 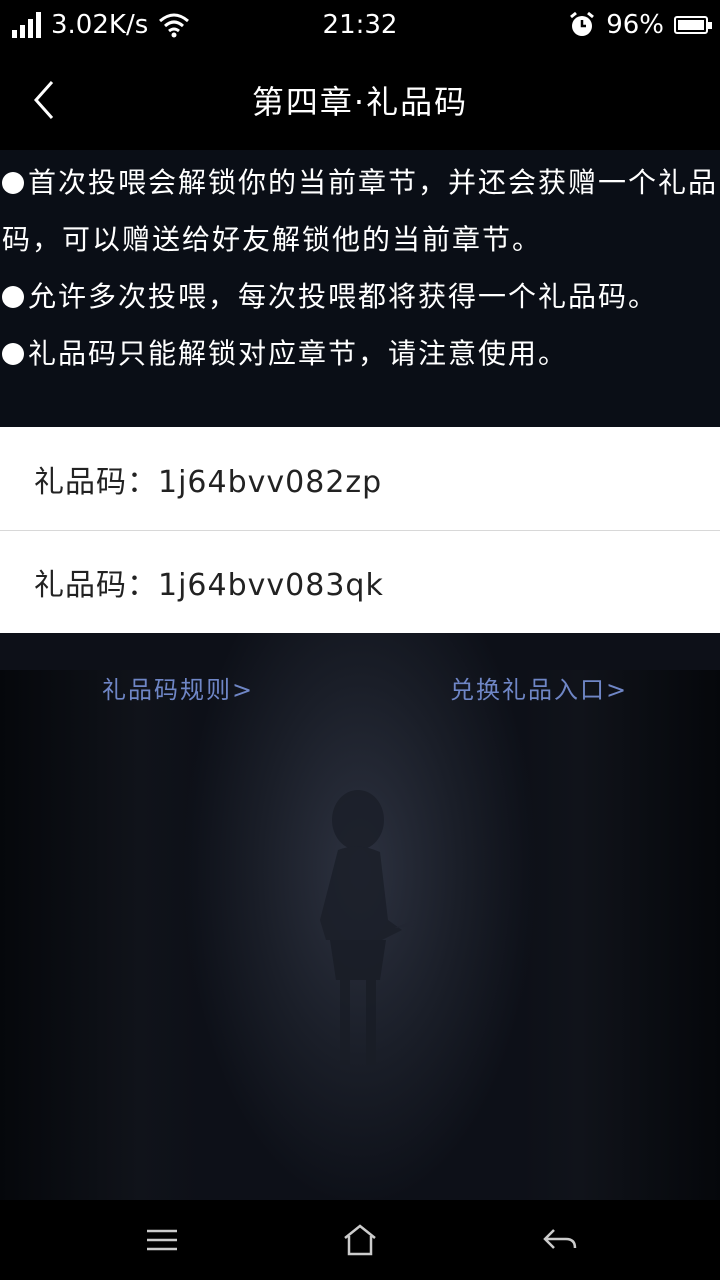 What do you see at coordinates (360, 296) in the screenshot?
I see `rule-item: 允许多次投喂，每次投喂都将获得一个礼品码。` at bounding box center [360, 296].